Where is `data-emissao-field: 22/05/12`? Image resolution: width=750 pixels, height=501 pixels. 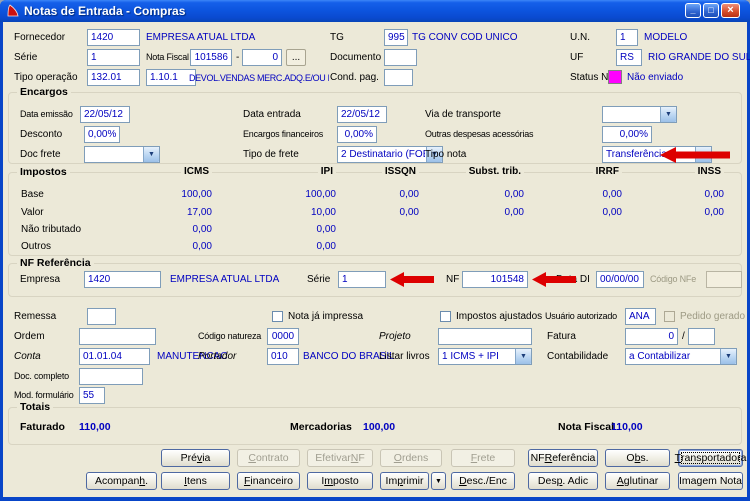 data-emissao-field: 22/05/12 is located at coordinates (105, 114).